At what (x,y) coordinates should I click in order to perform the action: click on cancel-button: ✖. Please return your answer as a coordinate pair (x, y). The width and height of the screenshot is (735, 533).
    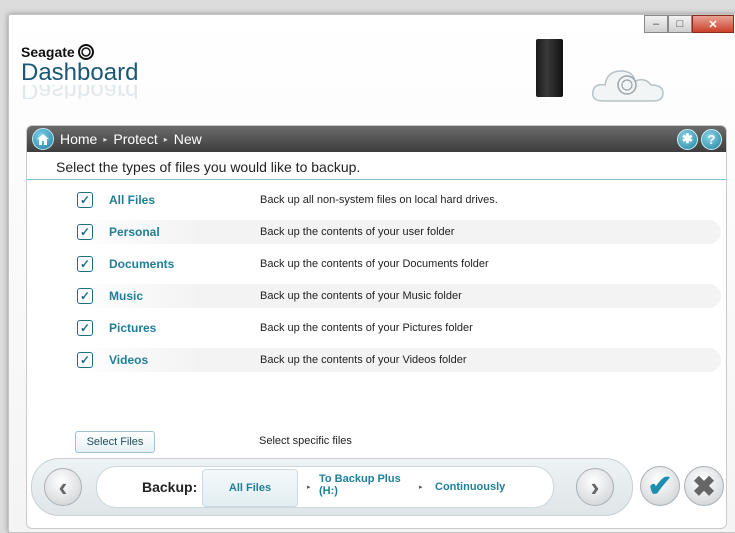
    Looking at the image, I should click on (704, 486).